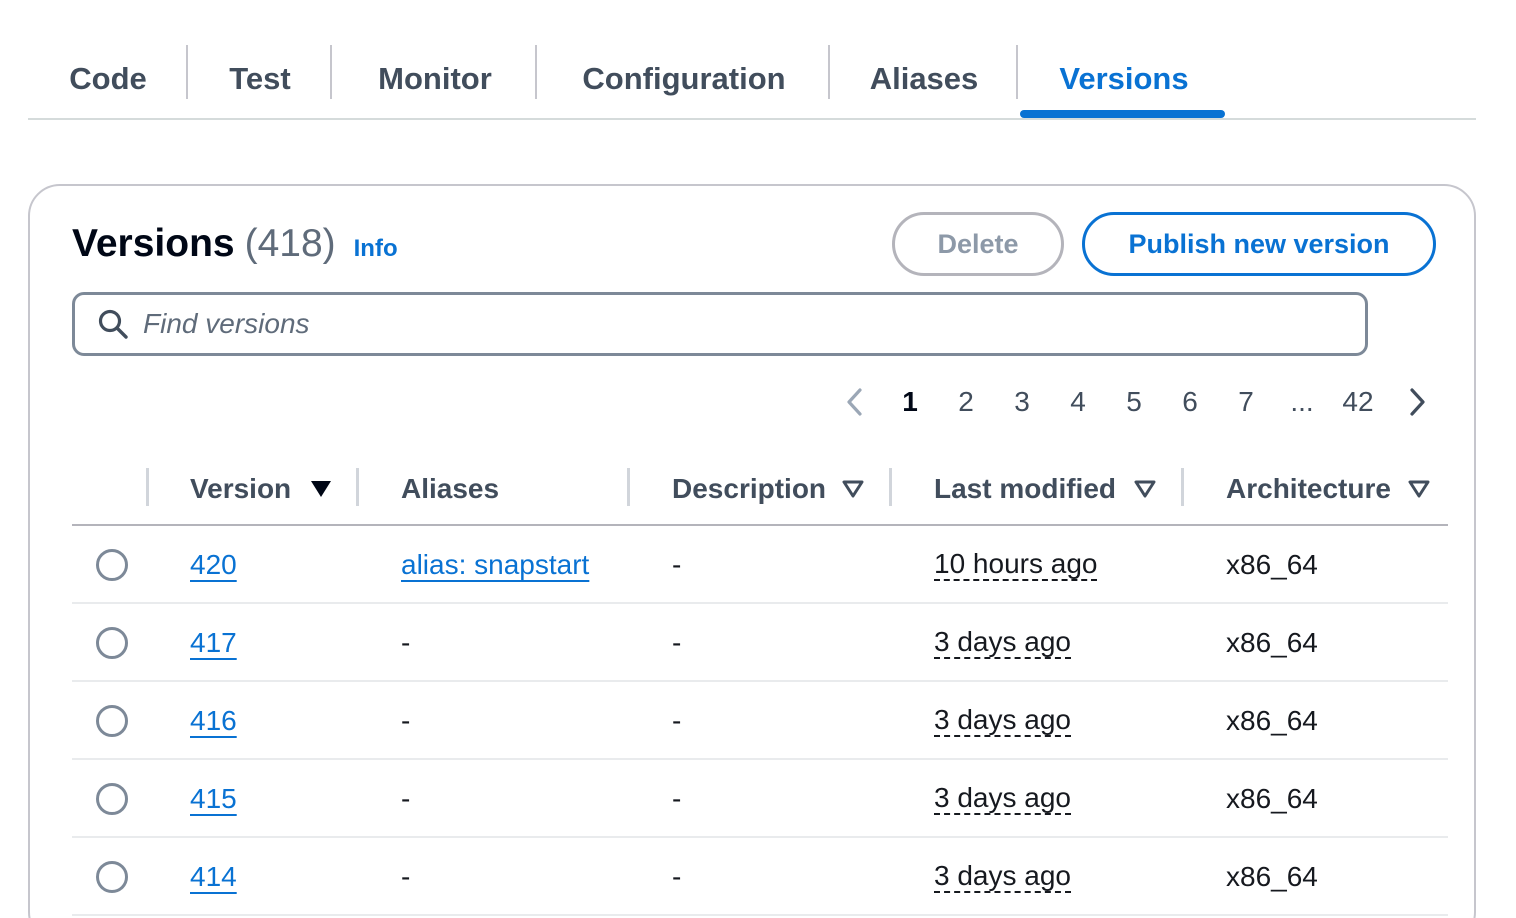  What do you see at coordinates (855, 402) in the screenshot?
I see `previous-page-icon` at bounding box center [855, 402].